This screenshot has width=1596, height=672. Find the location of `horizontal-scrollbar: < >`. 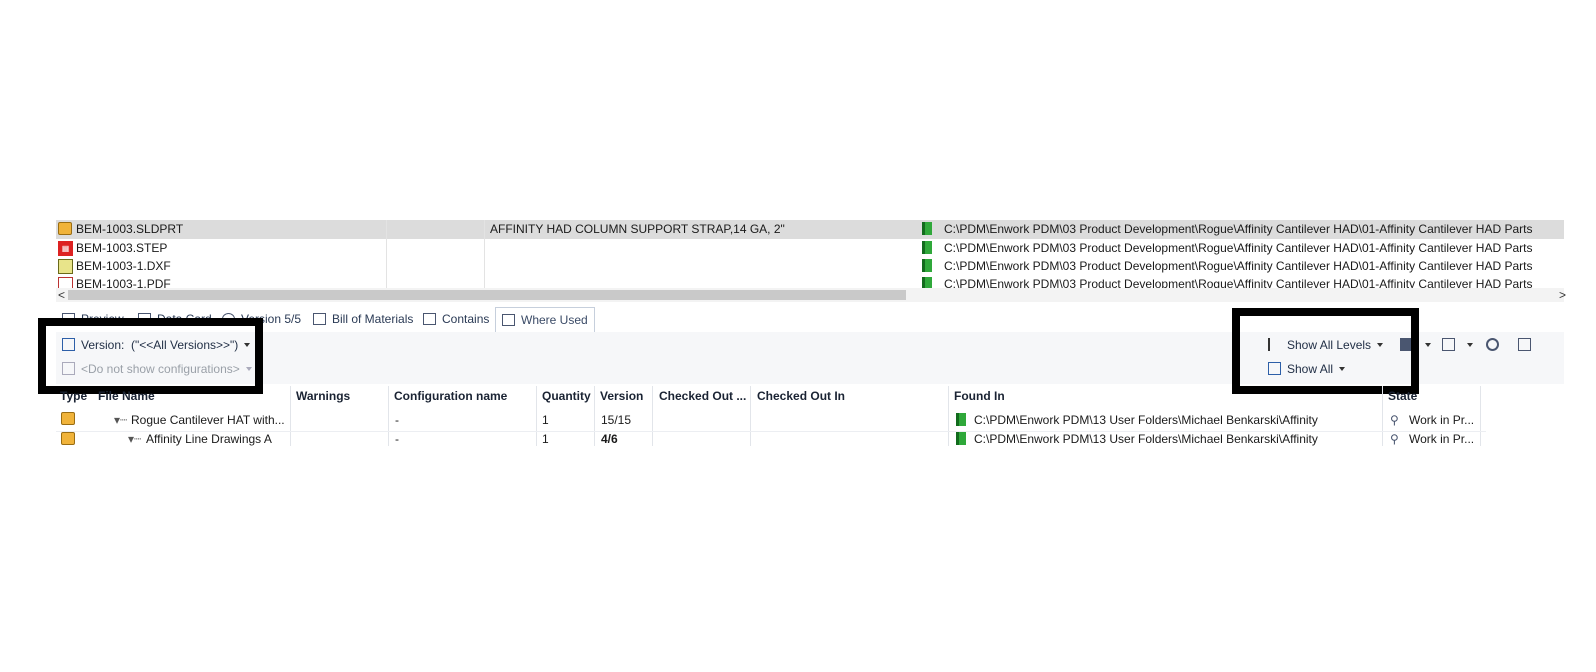

horizontal-scrollbar: < > is located at coordinates (811, 295).